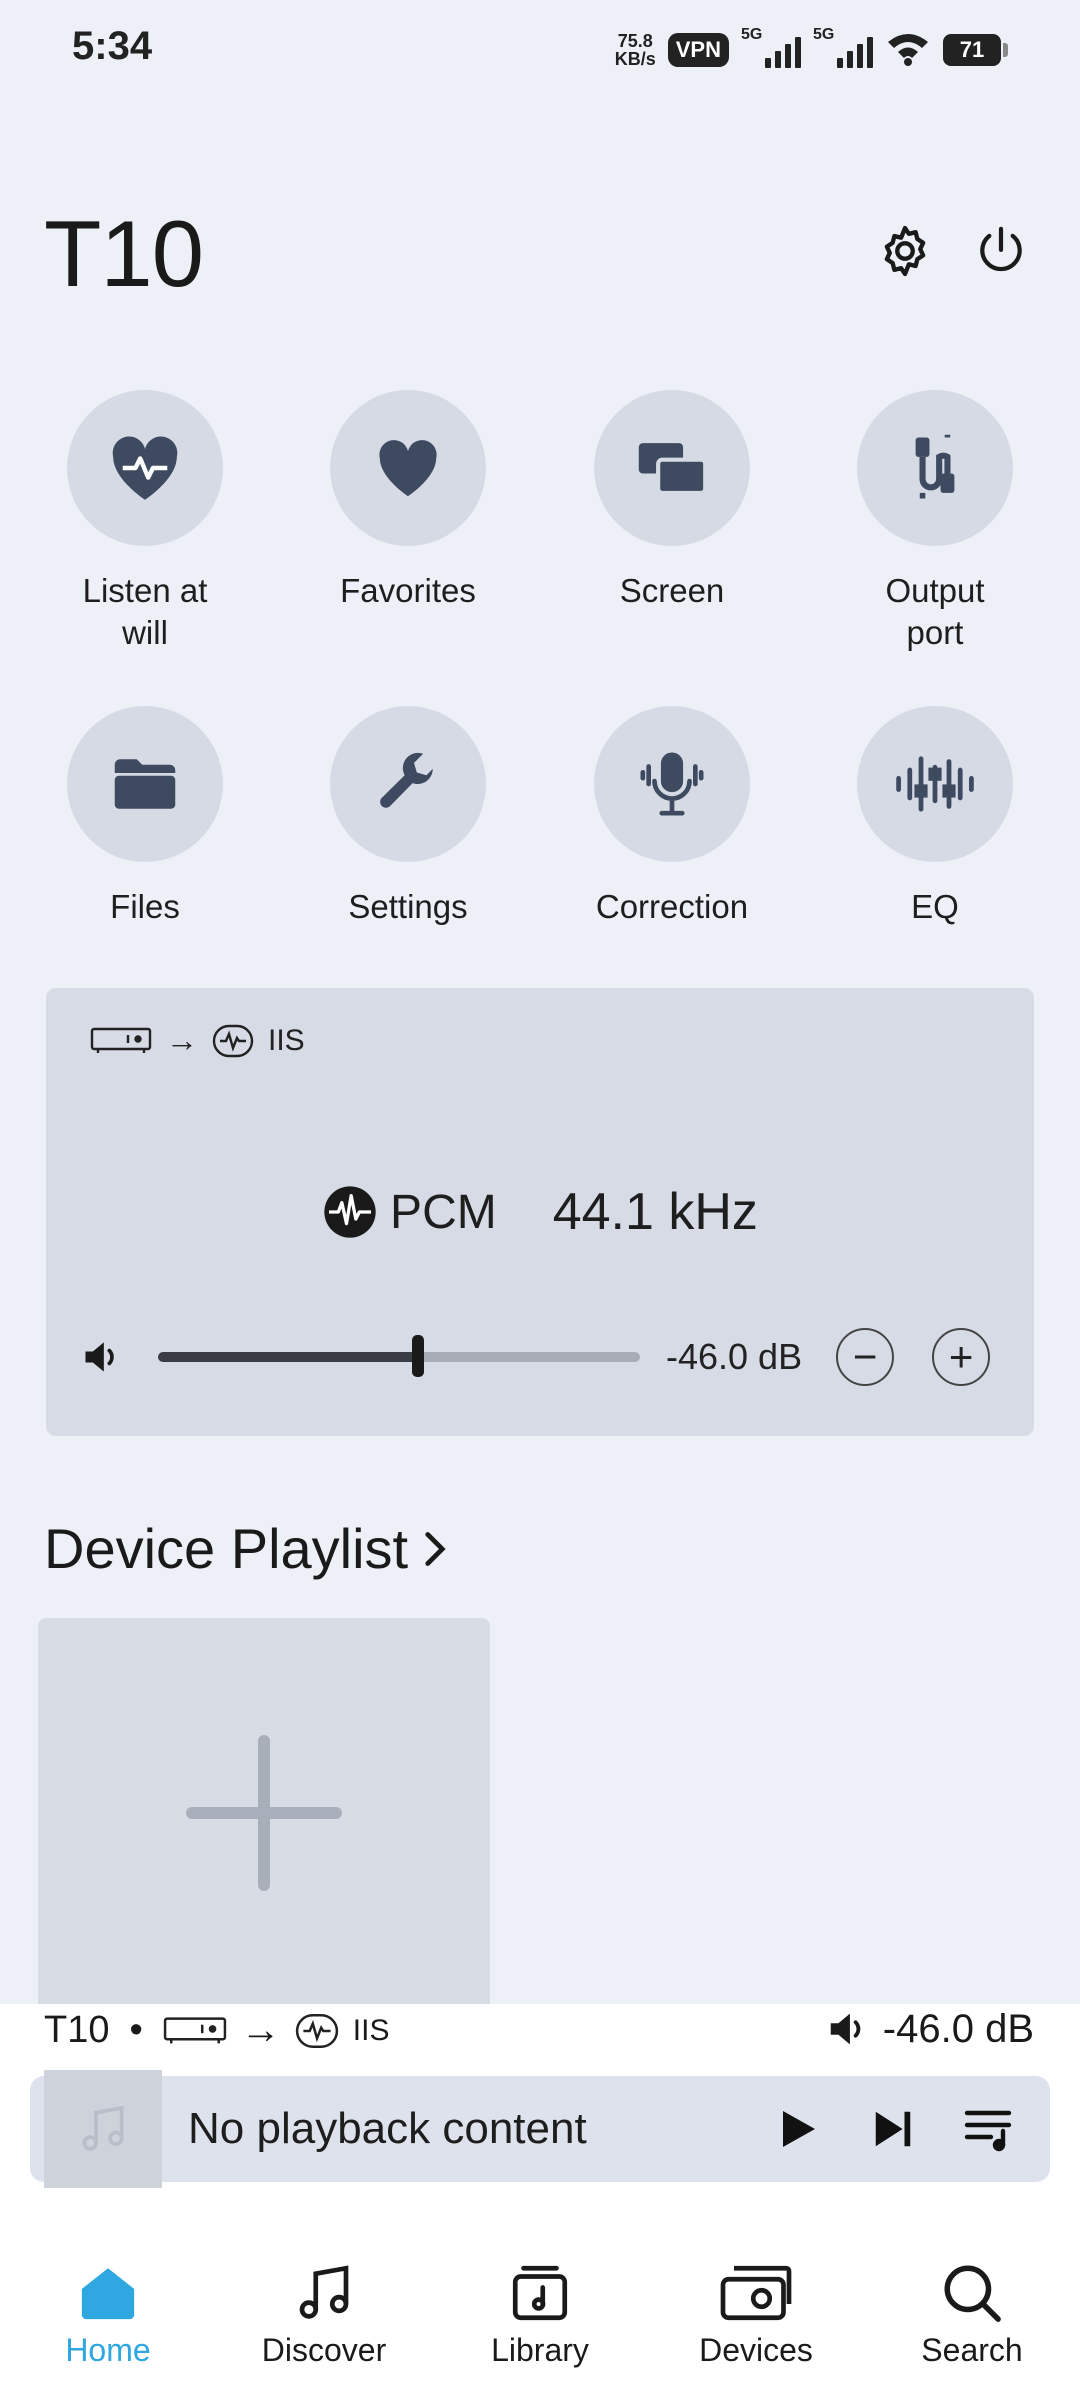 The image size is (1080, 2400). Describe the element at coordinates (112, 46) in the screenshot. I see `status-time: 5:34` at that location.